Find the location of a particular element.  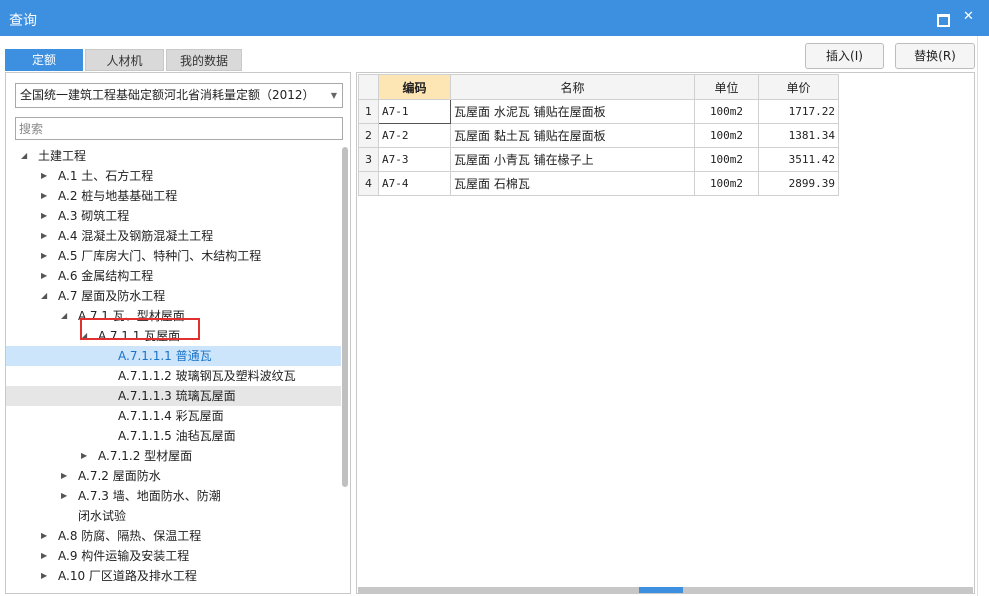

tree-item: A.7.1.1.2 玻璃钢瓦及塑料波纹瓦 is located at coordinates (173, 376).